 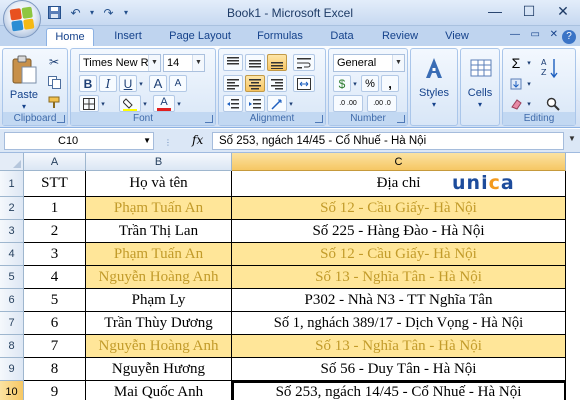 I want to click on tab-review: Review, so click(x=400, y=37).